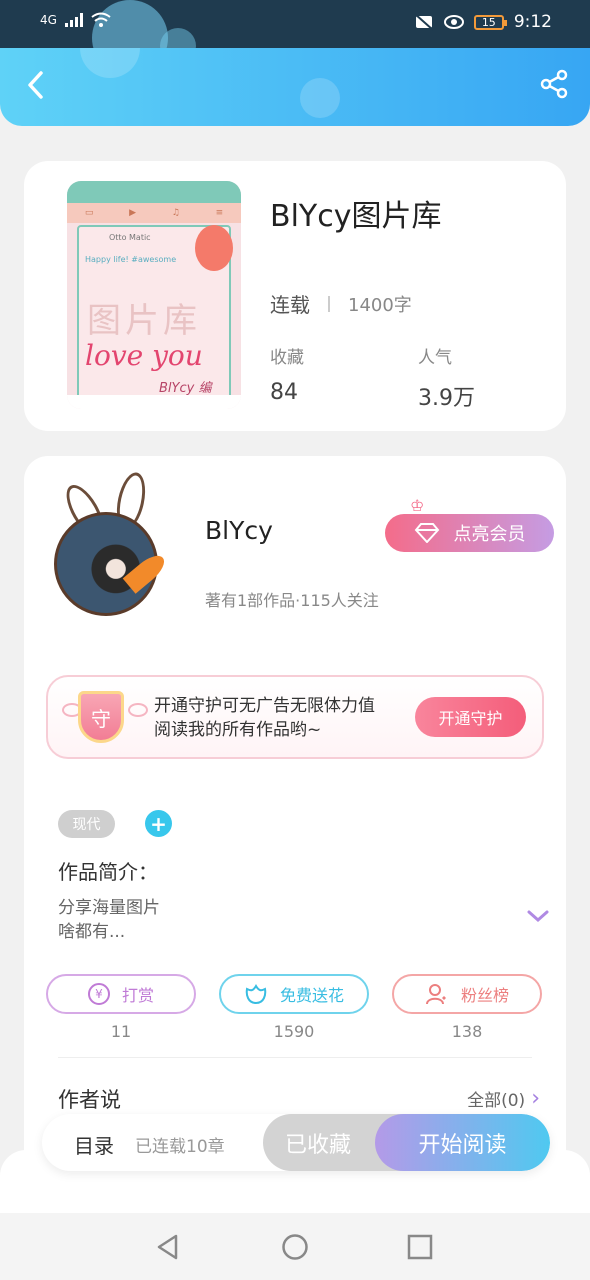 This screenshot has height=1280, width=590. What do you see at coordinates (138, 710) in the screenshot?
I see `wing-icon` at bounding box center [138, 710].